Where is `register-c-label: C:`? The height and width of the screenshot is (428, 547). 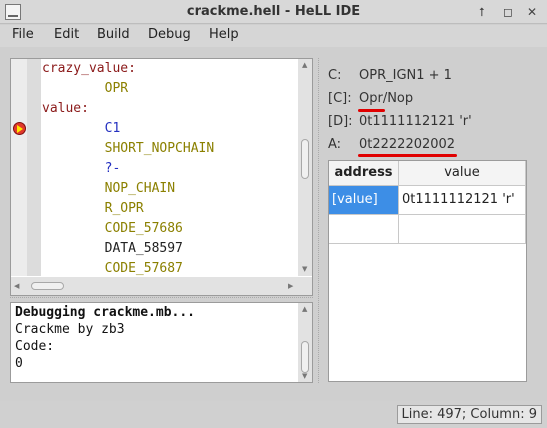 register-c-label: C: is located at coordinates (335, 75).